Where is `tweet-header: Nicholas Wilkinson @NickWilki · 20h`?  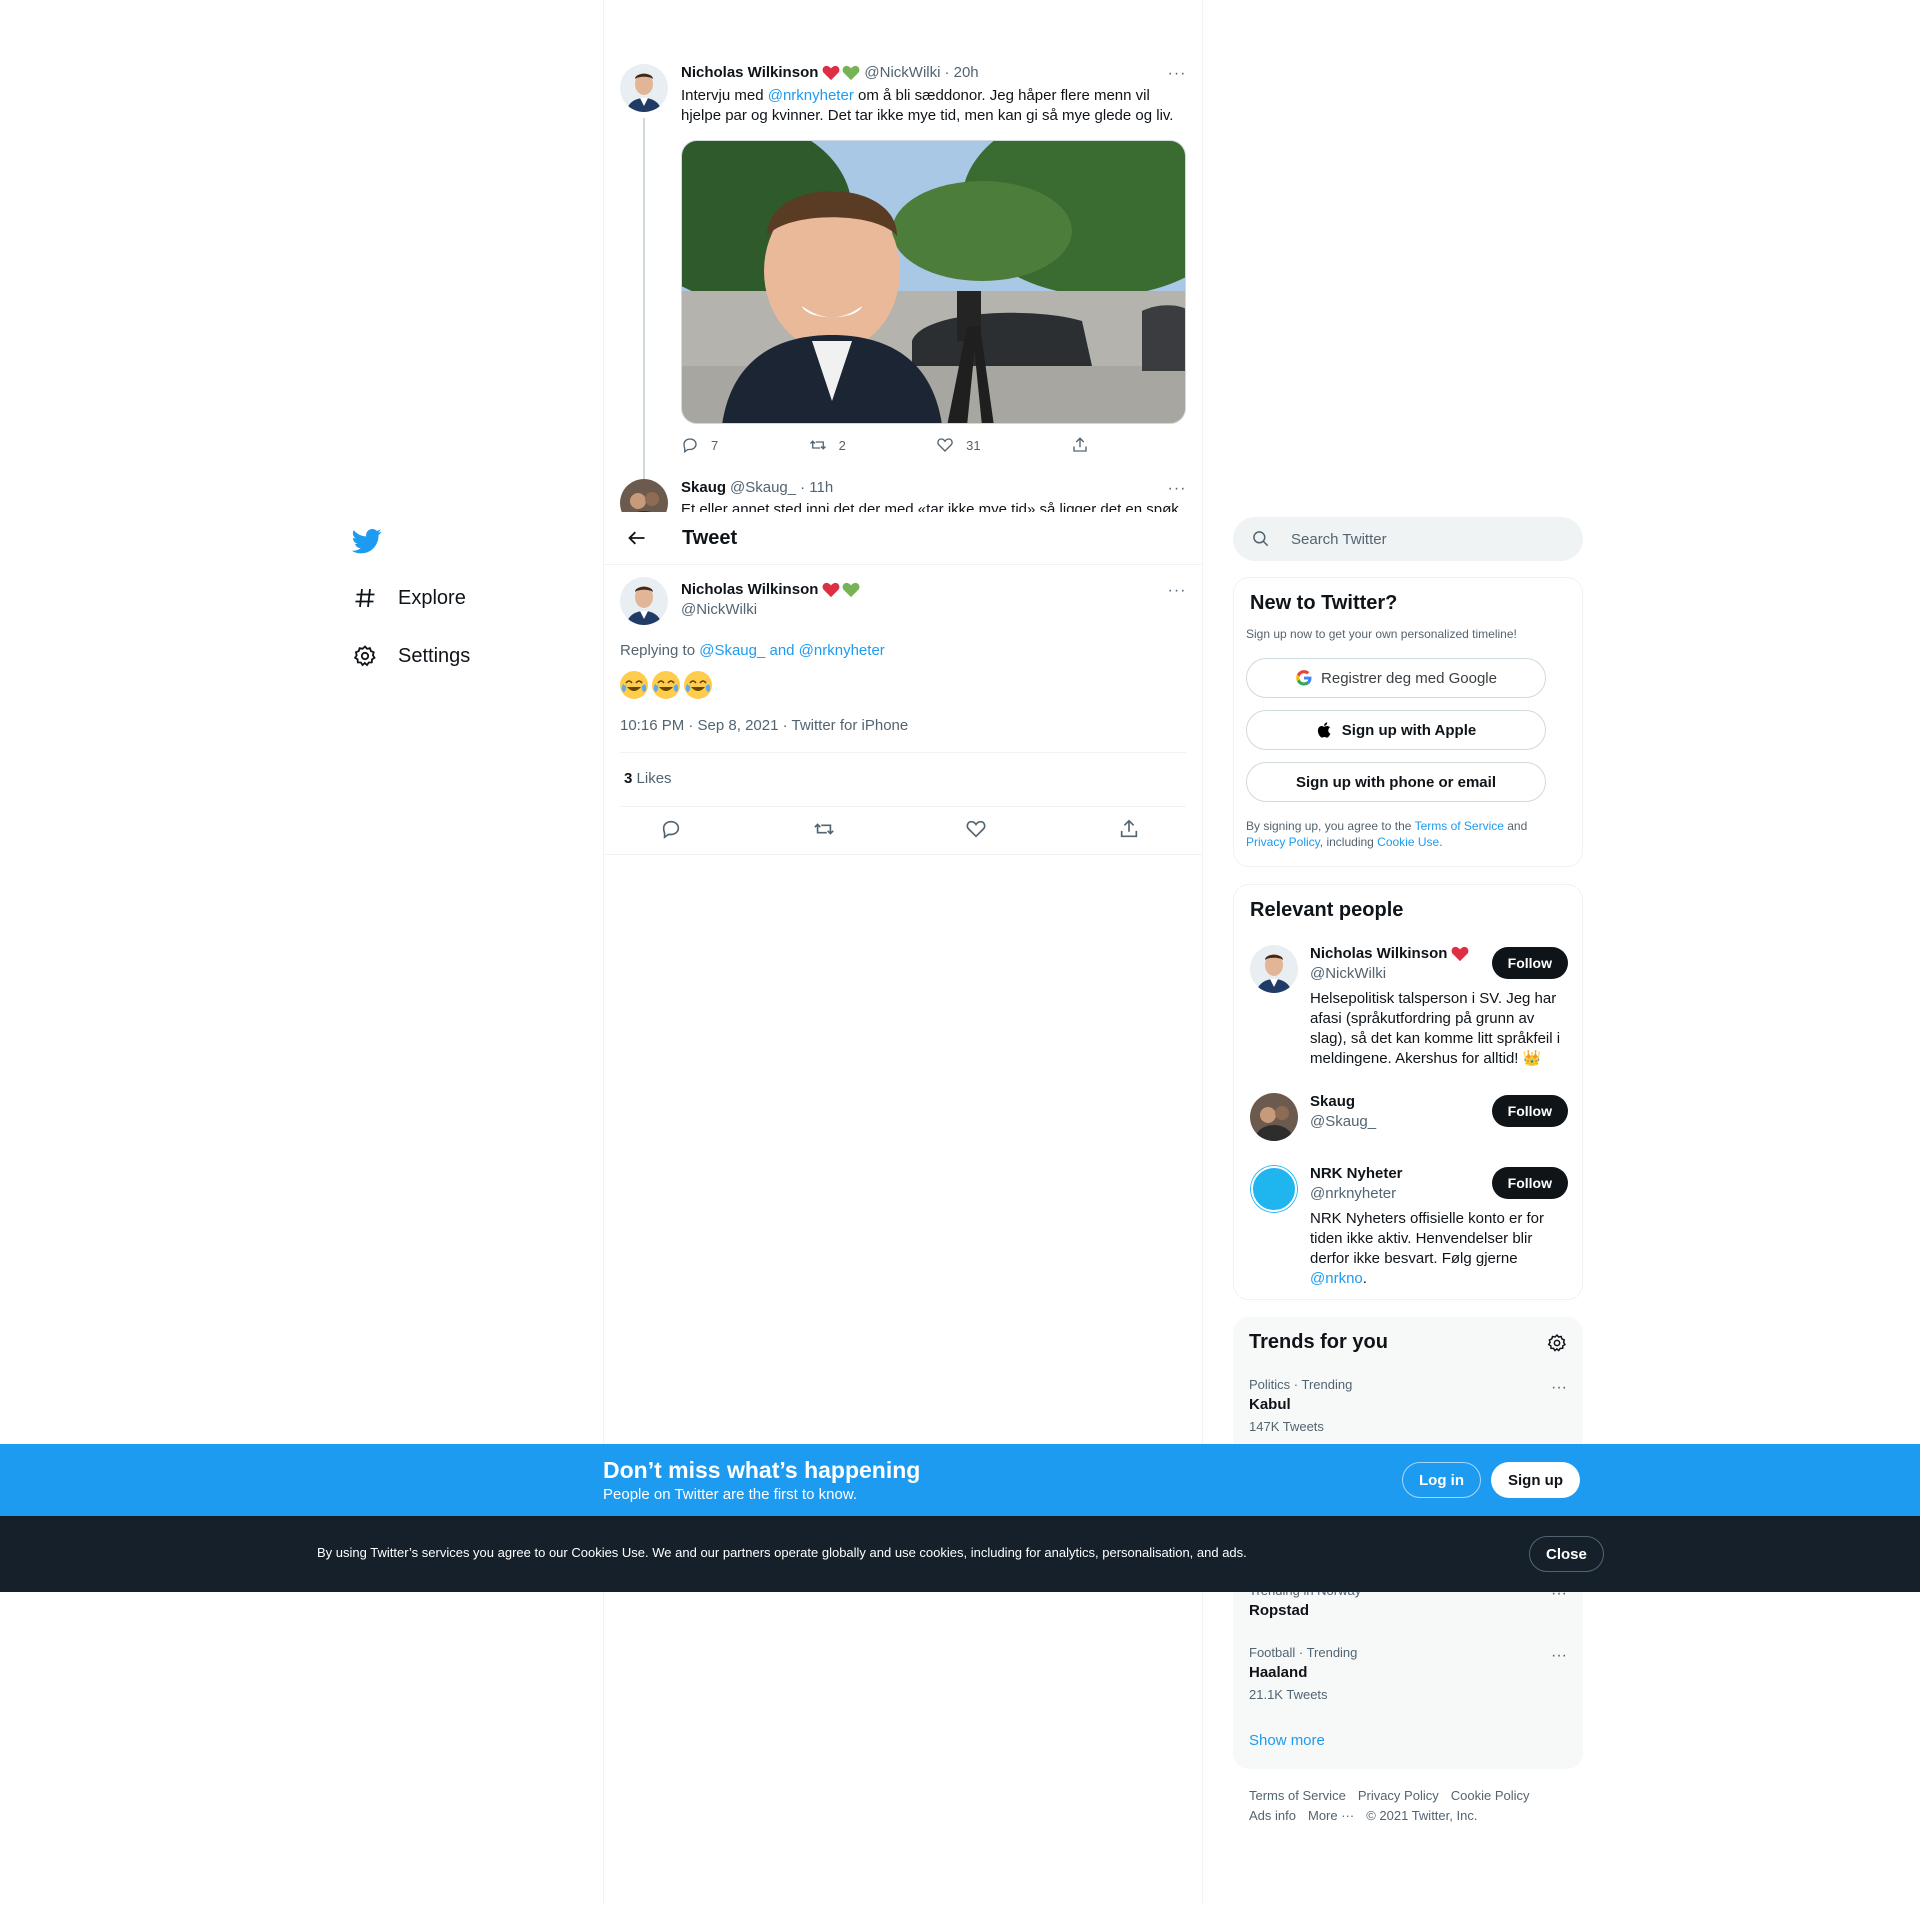
tweet-header: Nicholas Wilkinson @NickWilki · 20h is located at coordinates (830, 72).